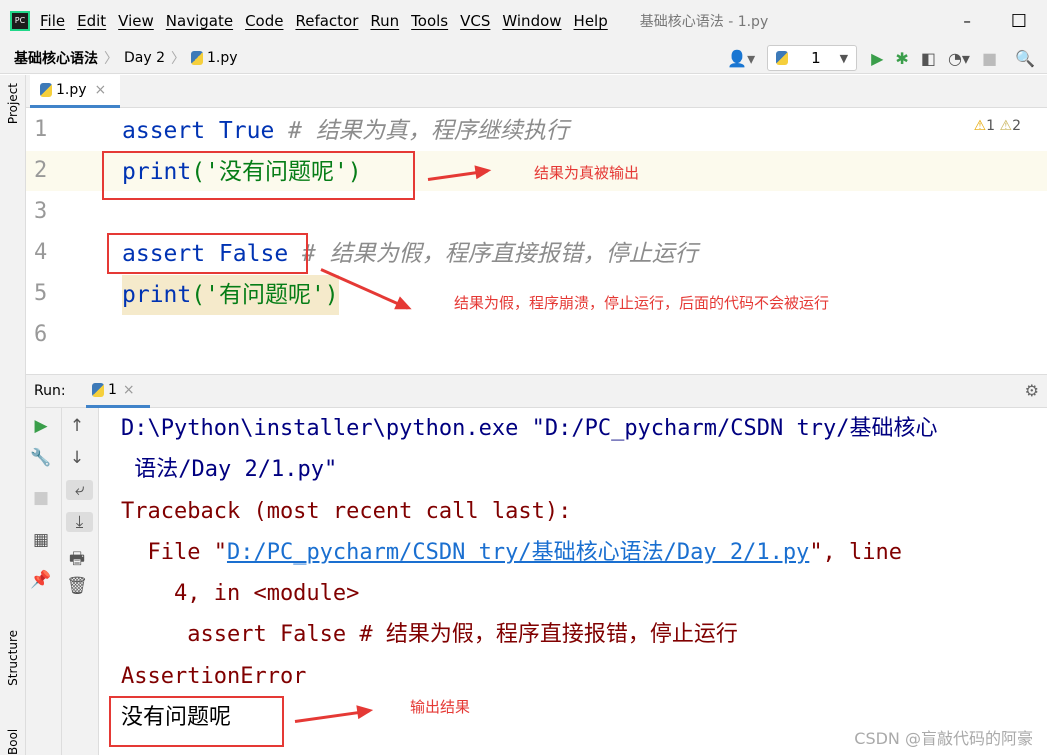 The image size is (1047, 755). What do you see at coordinates (198, 131) in the screenshot?
I see `code-token: assert True` at bounding box center [198, 131].